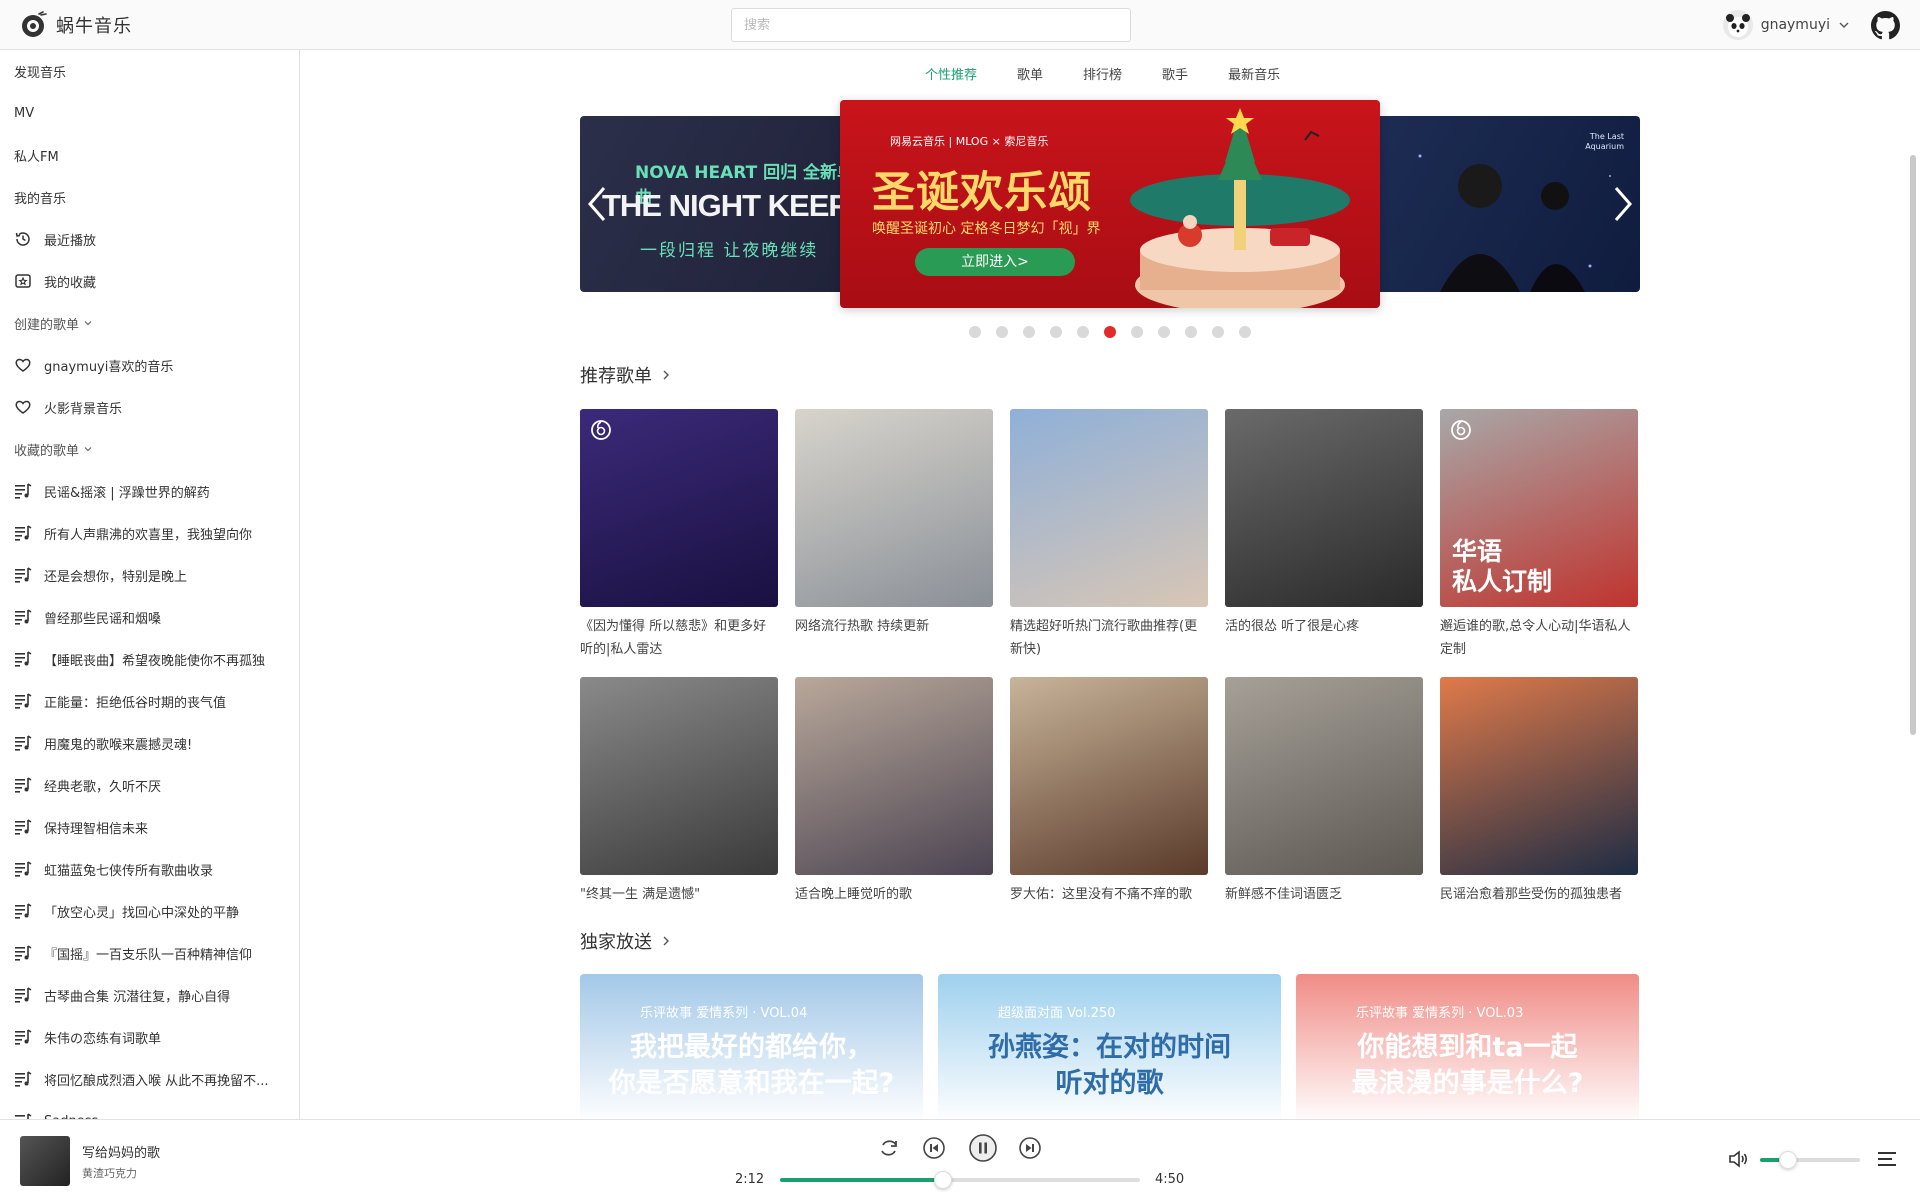 This screenshot has width=1920, height=1199. What do you see at coordinates (149, 869) in the screenshot?
I see `collected-playlist-item: 虹猫蓝兔七侠传所有歌曲收录` at bounding box center [149, 869].